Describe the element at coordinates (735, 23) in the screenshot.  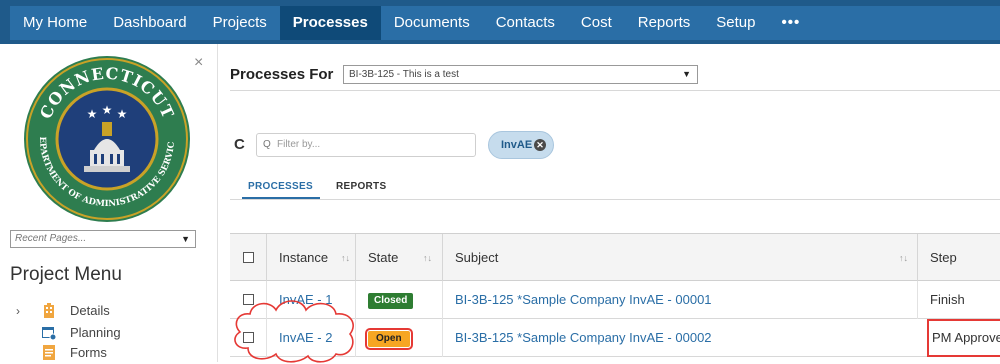
I see `nav-item-setup: Setup` at that location.